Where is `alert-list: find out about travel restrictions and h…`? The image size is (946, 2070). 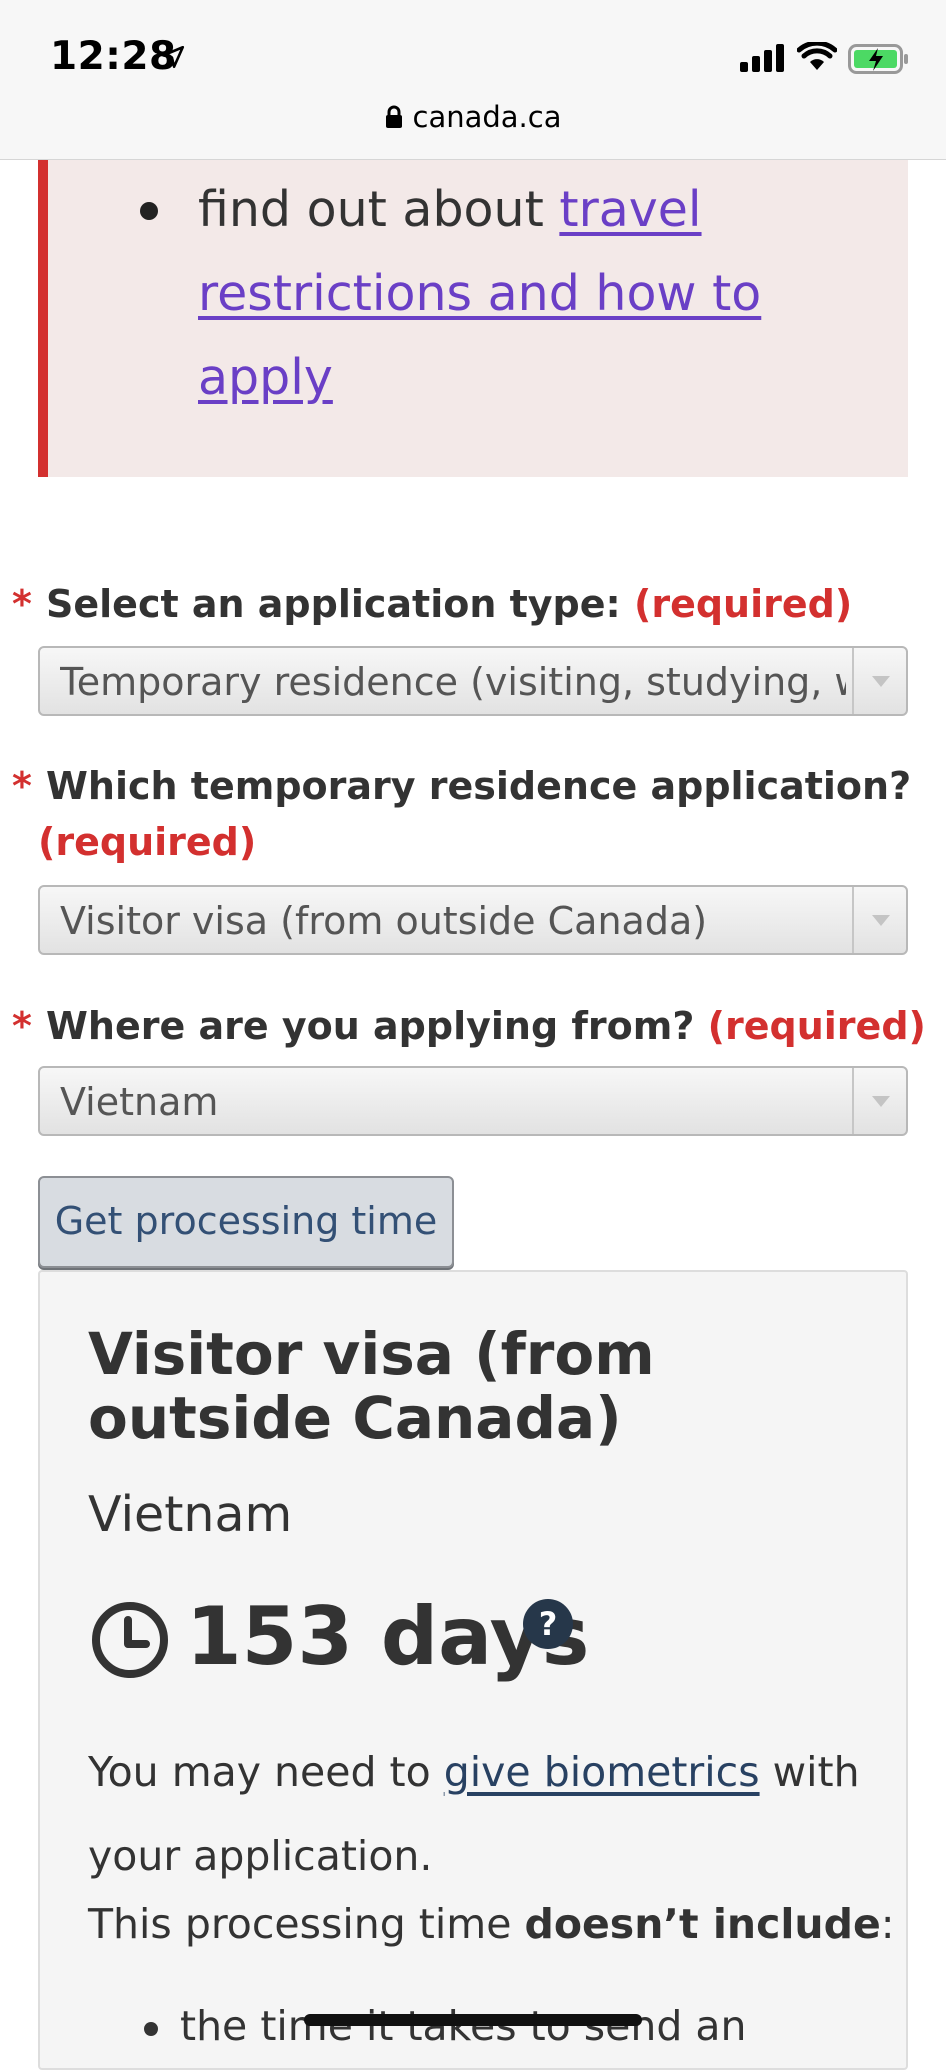
alert-list: find out about travel restrictions and h… is located at coordinates (499, 294).